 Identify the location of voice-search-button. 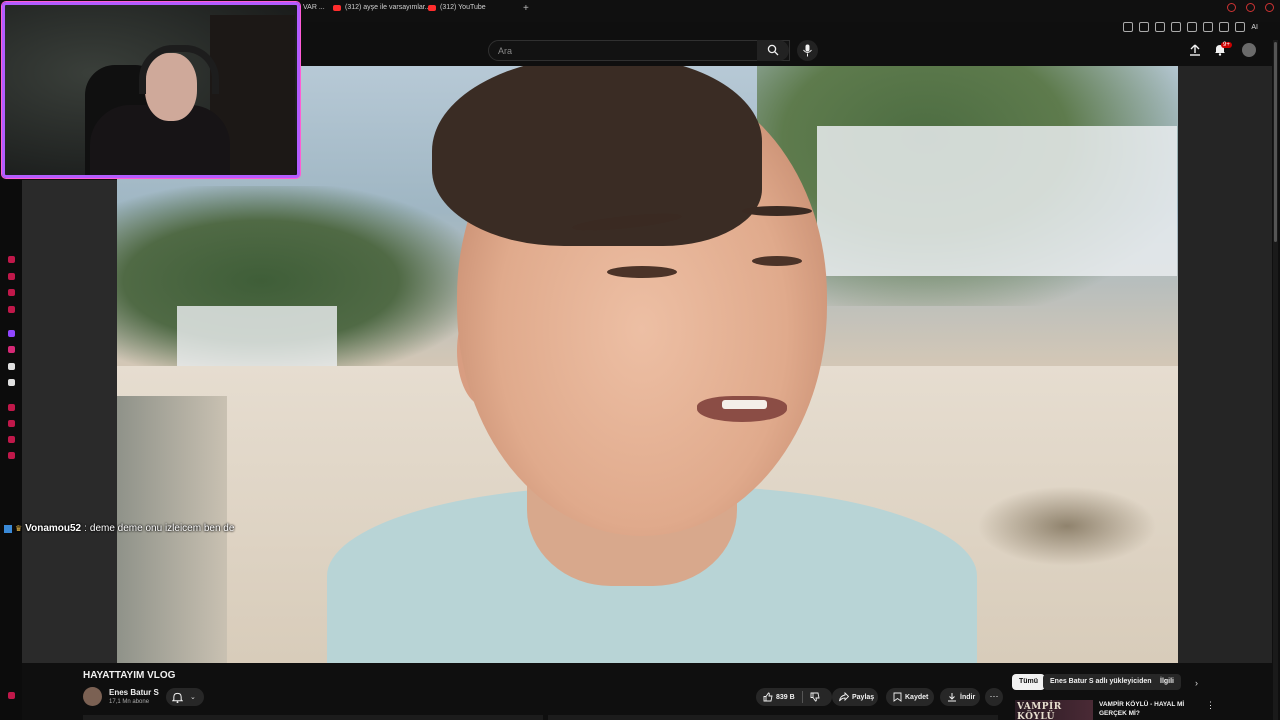
(807, 50).